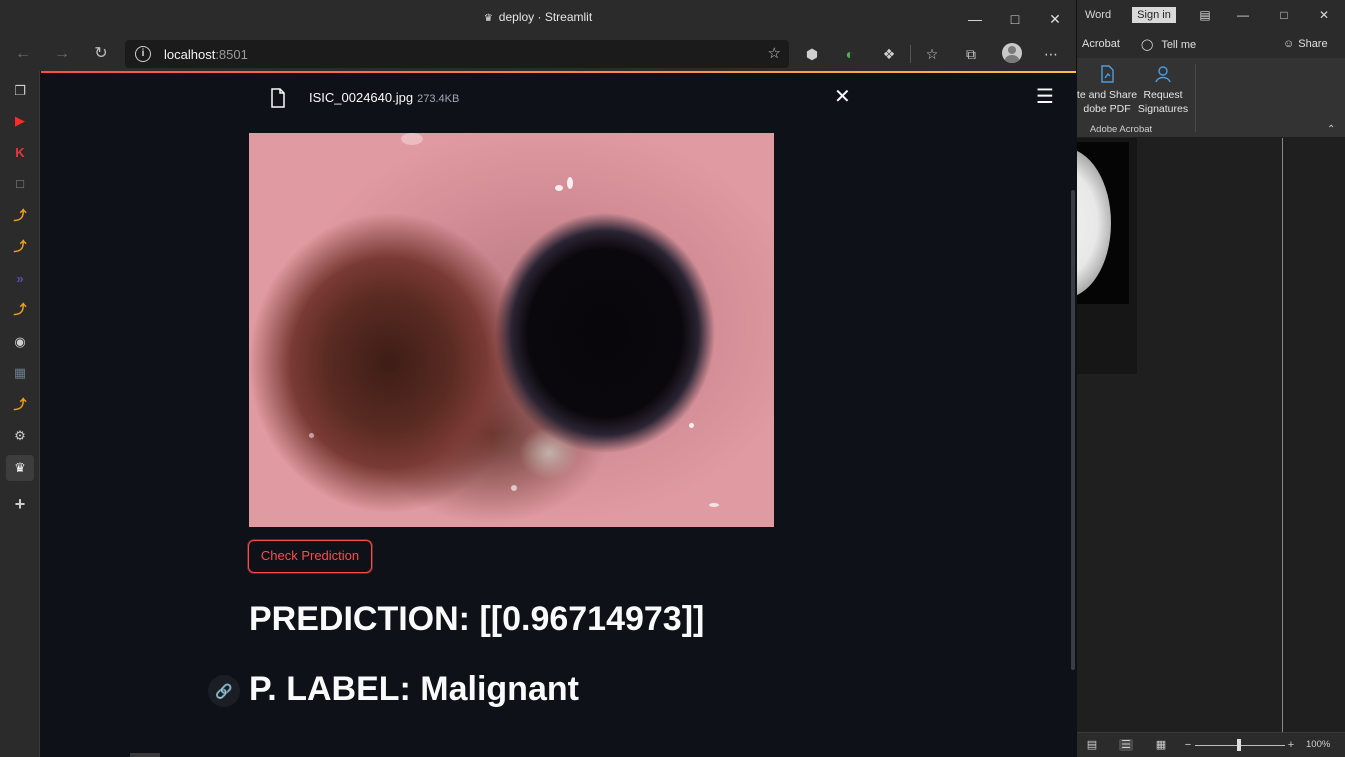 The image size is (1345, 757). I want to click on refresh-icon: ↻, so click(101, 54).